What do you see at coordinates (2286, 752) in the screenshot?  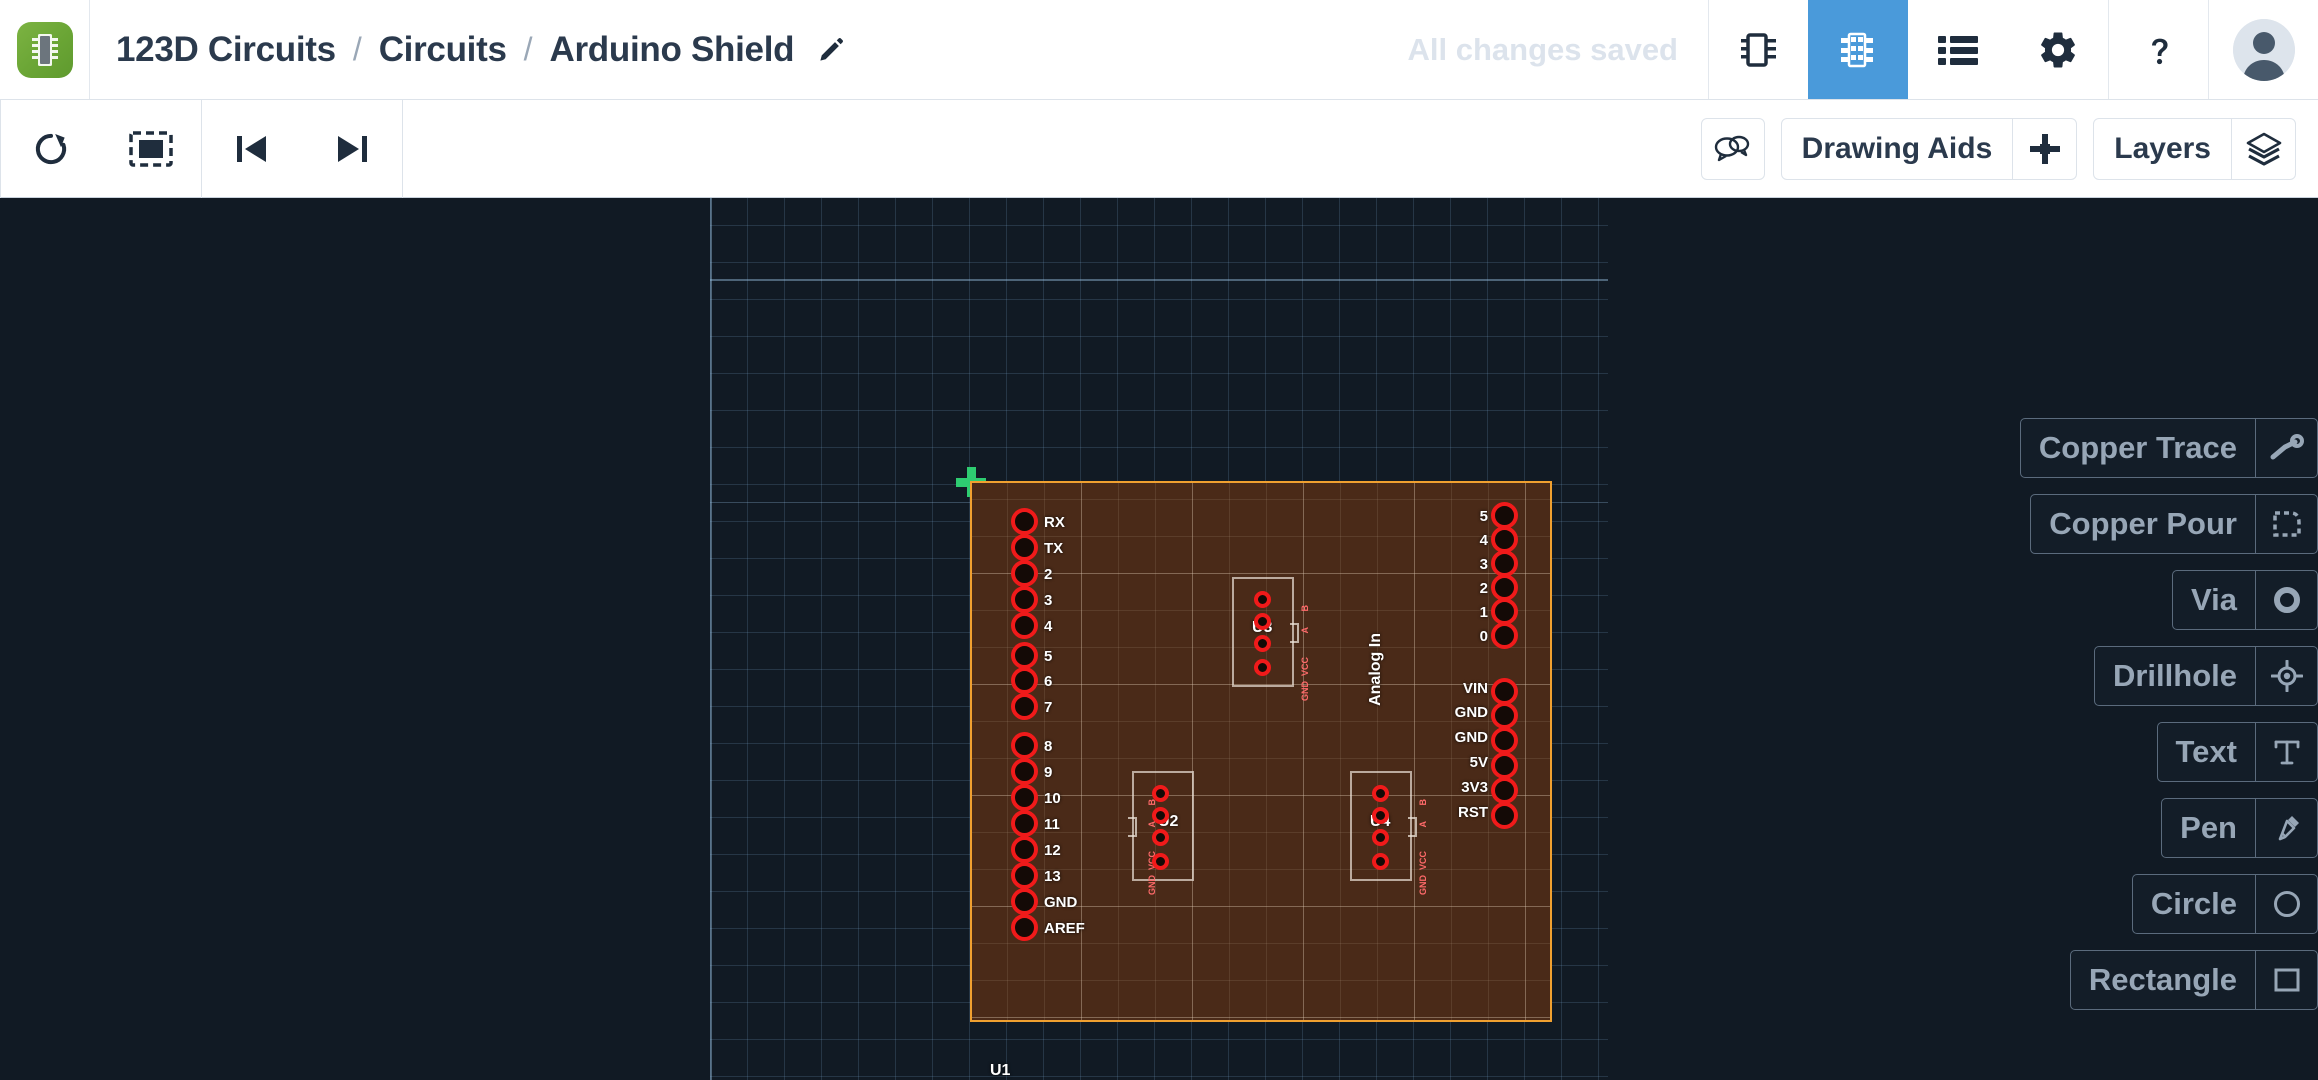 I see `text-tool-icon` at bounding box center [2286, 752].